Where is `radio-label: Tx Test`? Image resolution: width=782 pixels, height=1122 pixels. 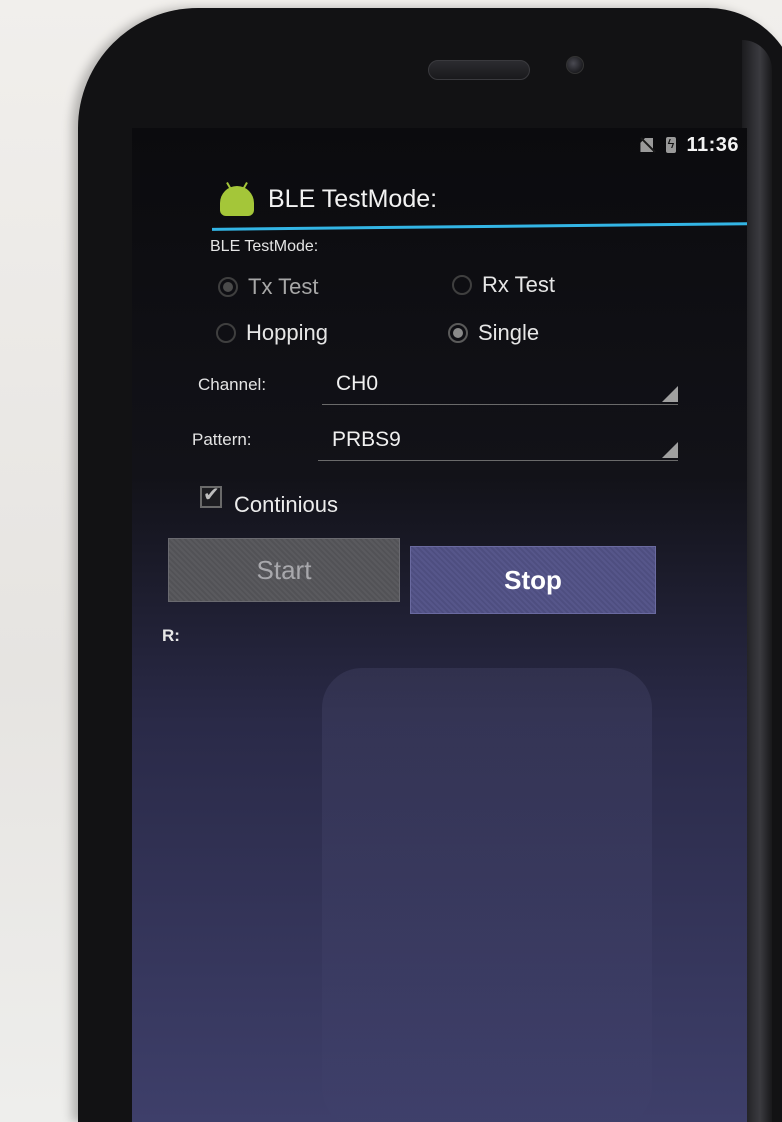 radio-label: Tx Test is located at coordinates (283, 286).